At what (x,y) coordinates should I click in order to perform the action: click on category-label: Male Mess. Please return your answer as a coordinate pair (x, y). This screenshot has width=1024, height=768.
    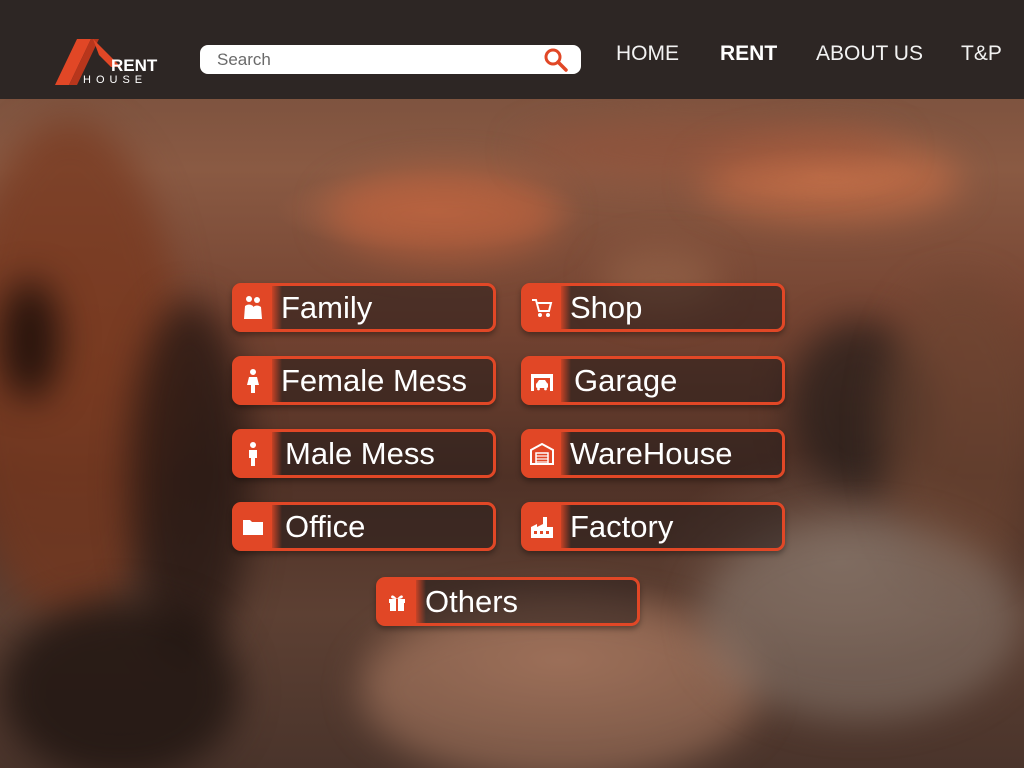
    Looking at the image, I should click on (360, 453).